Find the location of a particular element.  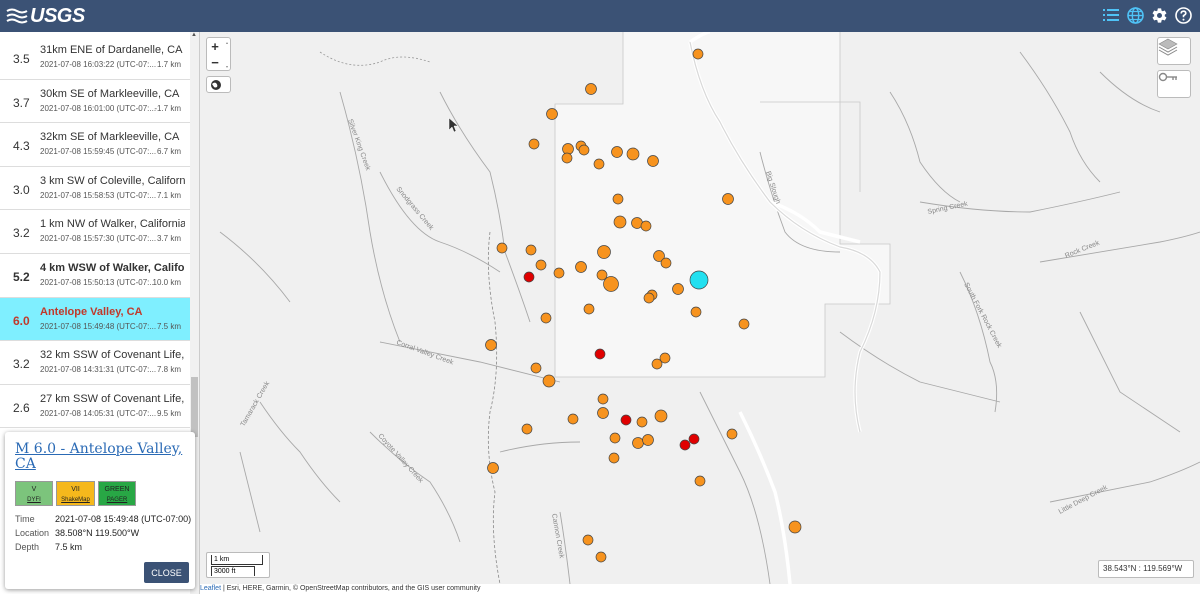

magnitude: 4.3 is located at coordinates (21, 146).